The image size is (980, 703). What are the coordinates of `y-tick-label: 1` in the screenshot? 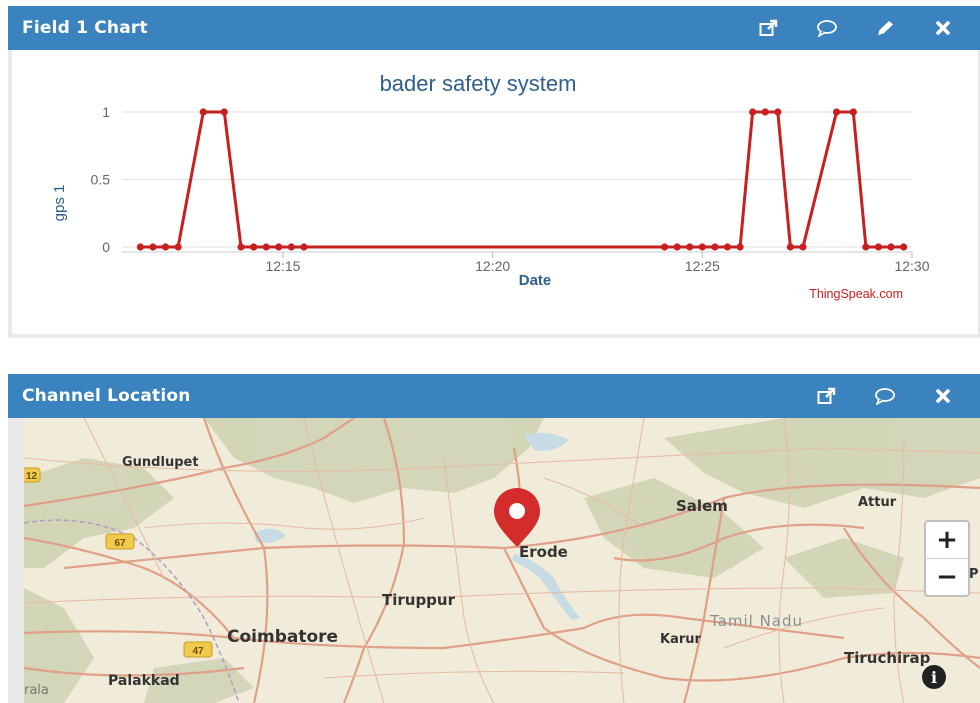 It's located at (106, 112).